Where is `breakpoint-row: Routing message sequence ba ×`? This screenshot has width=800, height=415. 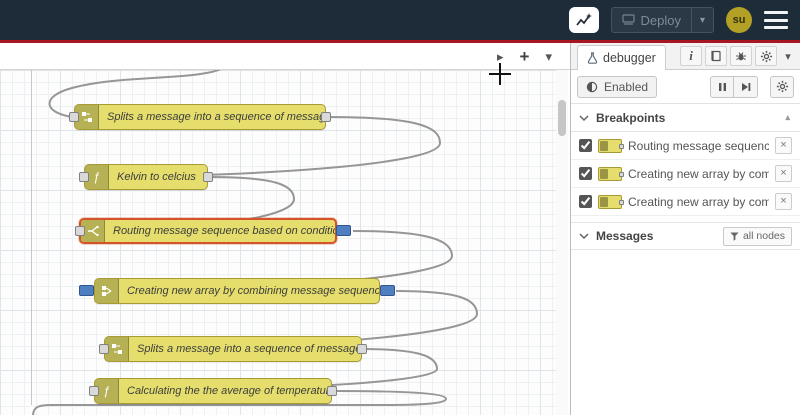 breakpoint-row: Routing message sequence ba × is located at coordinates (685, 146).